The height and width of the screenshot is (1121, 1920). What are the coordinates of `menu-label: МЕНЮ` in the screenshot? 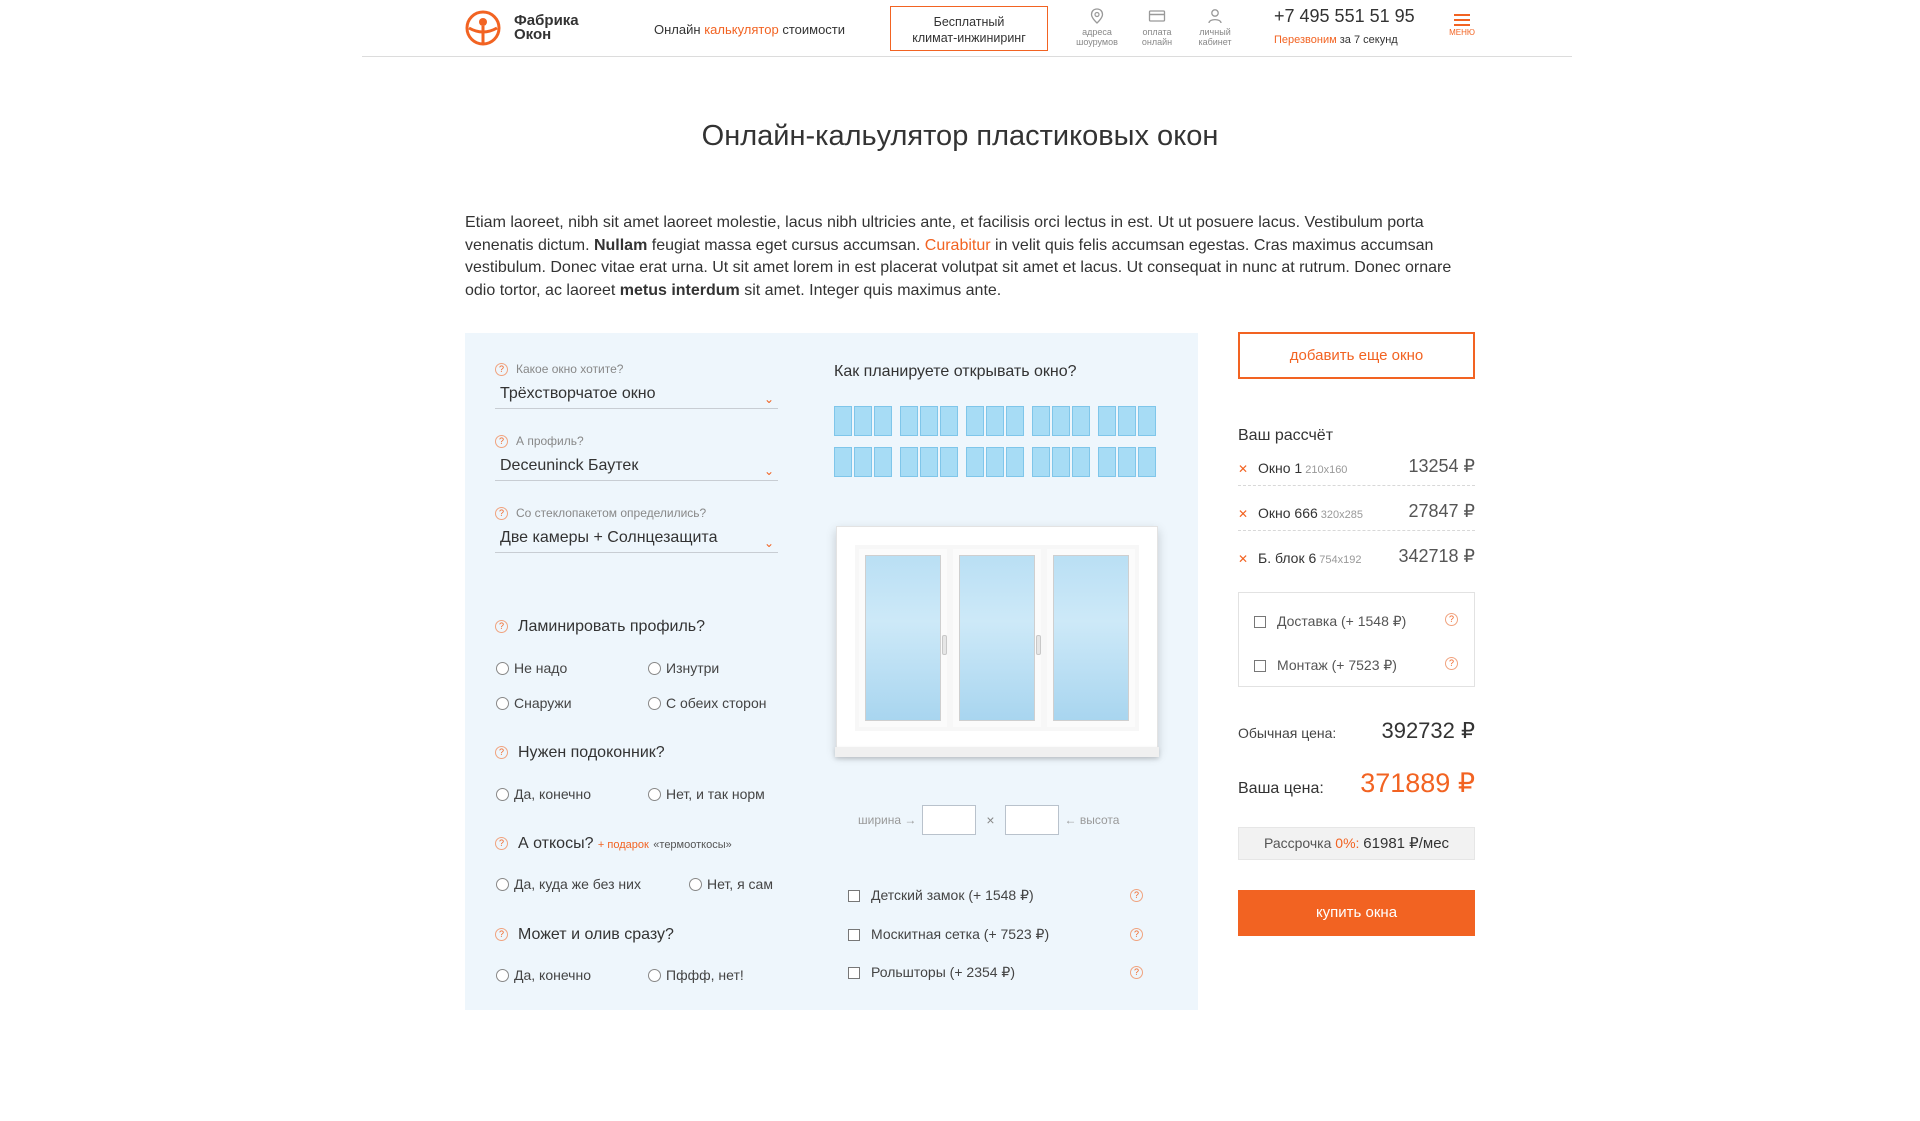 It's located at (1462, 32).